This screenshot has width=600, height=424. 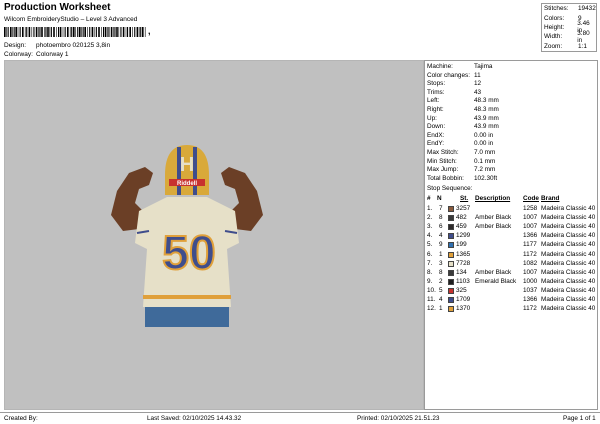 What do you see at coordinates (430, 263) in the screenshot?
I see `seq-num: 7.` at bounding box center [430, 263].